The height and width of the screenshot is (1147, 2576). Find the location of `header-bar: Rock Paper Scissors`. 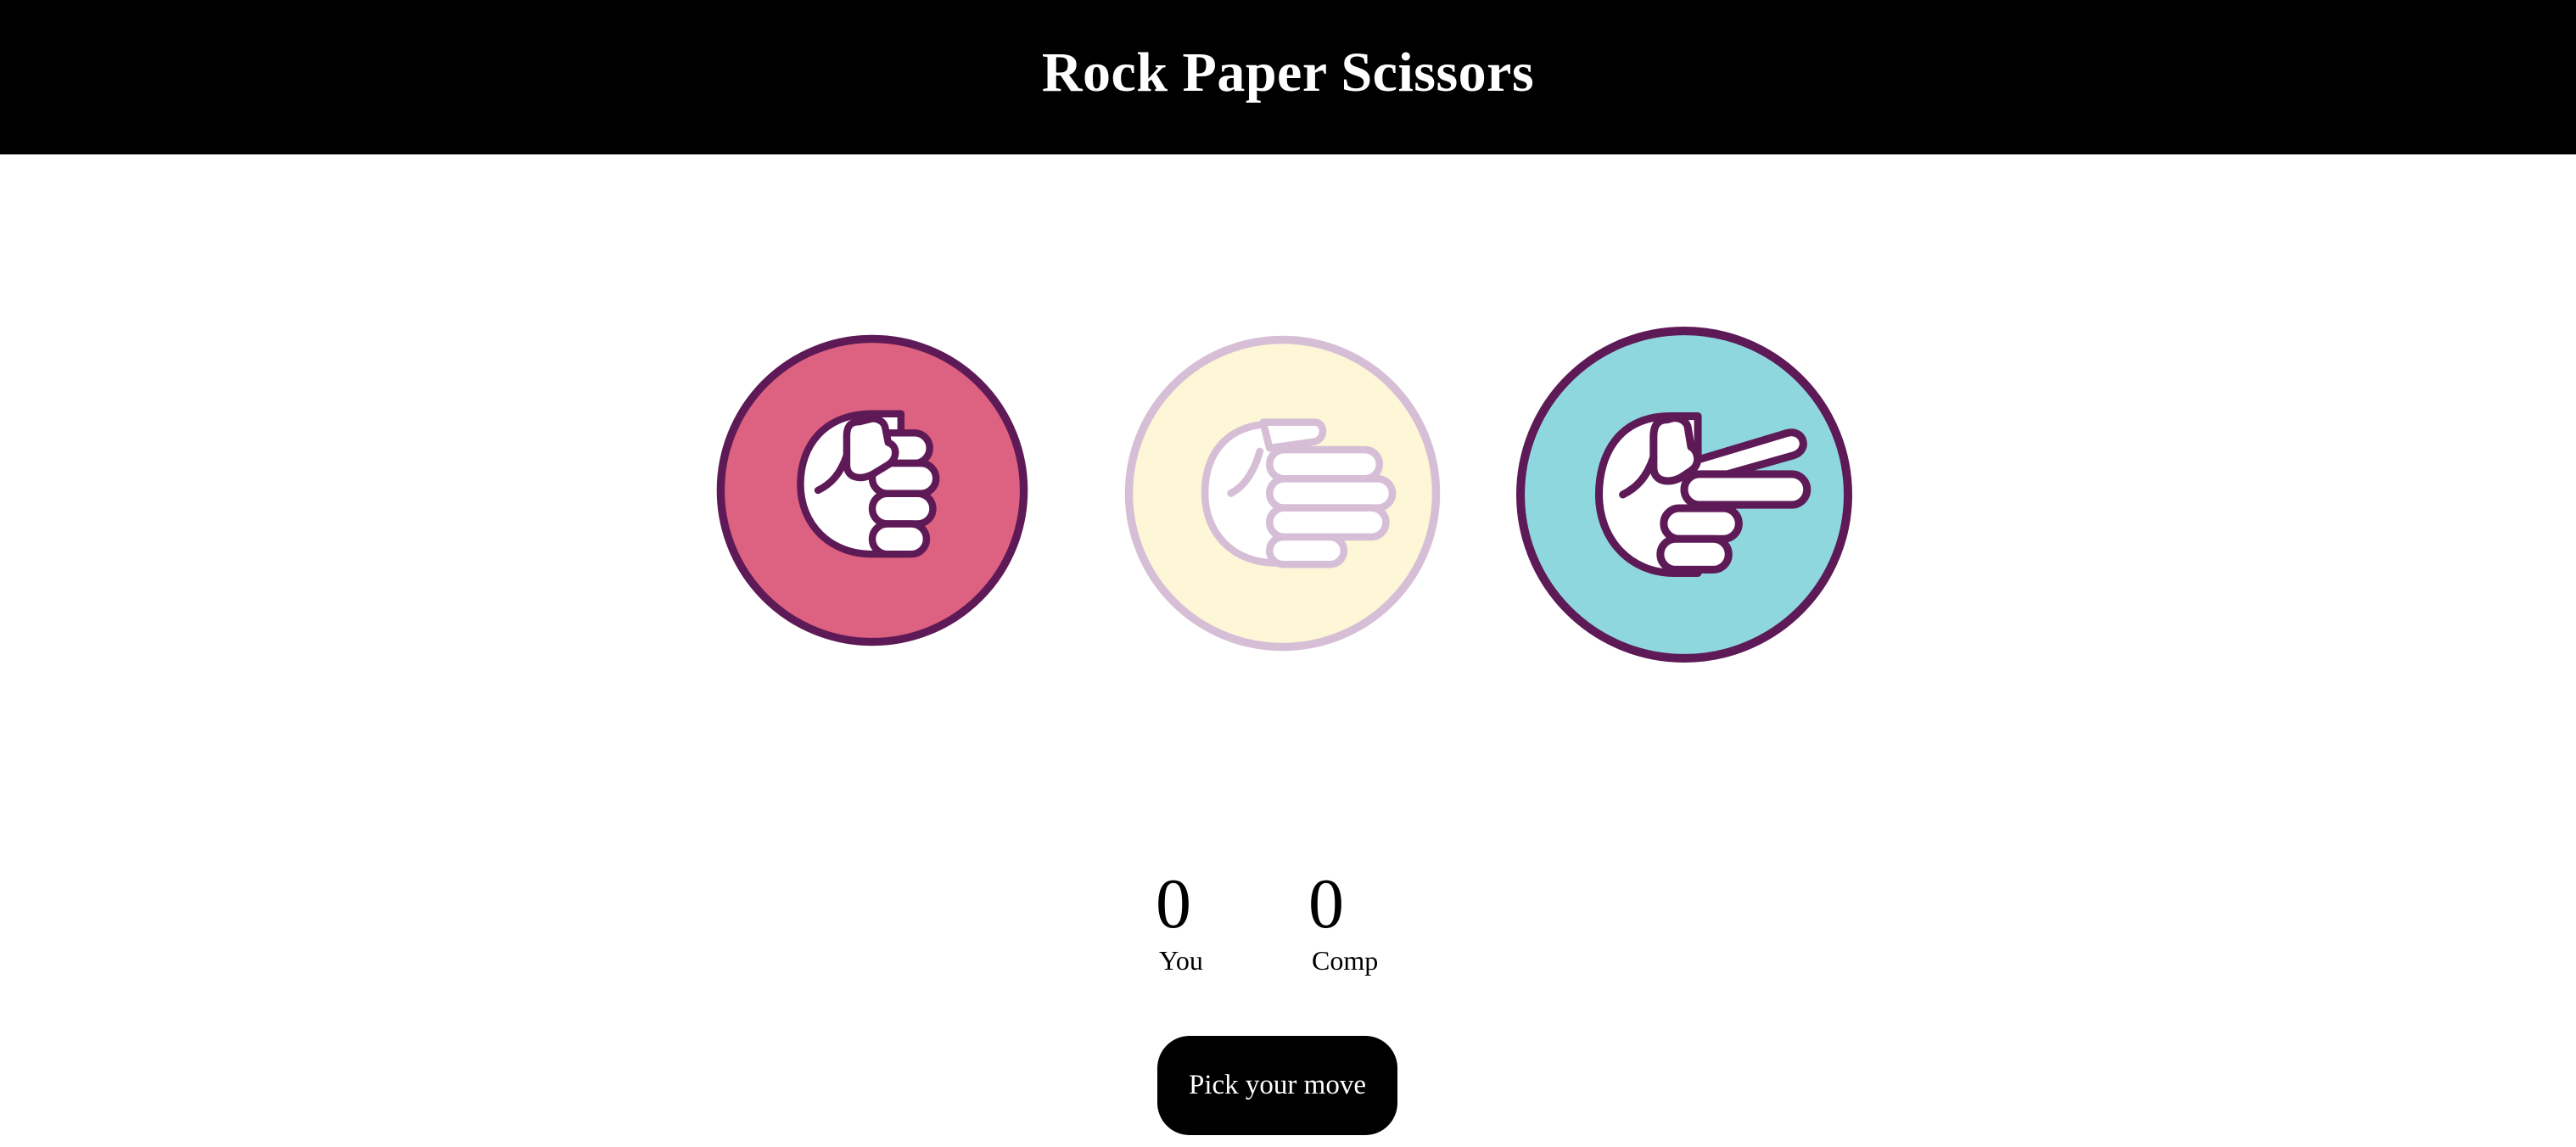

header-bar: Rock Paper Scissors is located at coordinates (1288, 77).